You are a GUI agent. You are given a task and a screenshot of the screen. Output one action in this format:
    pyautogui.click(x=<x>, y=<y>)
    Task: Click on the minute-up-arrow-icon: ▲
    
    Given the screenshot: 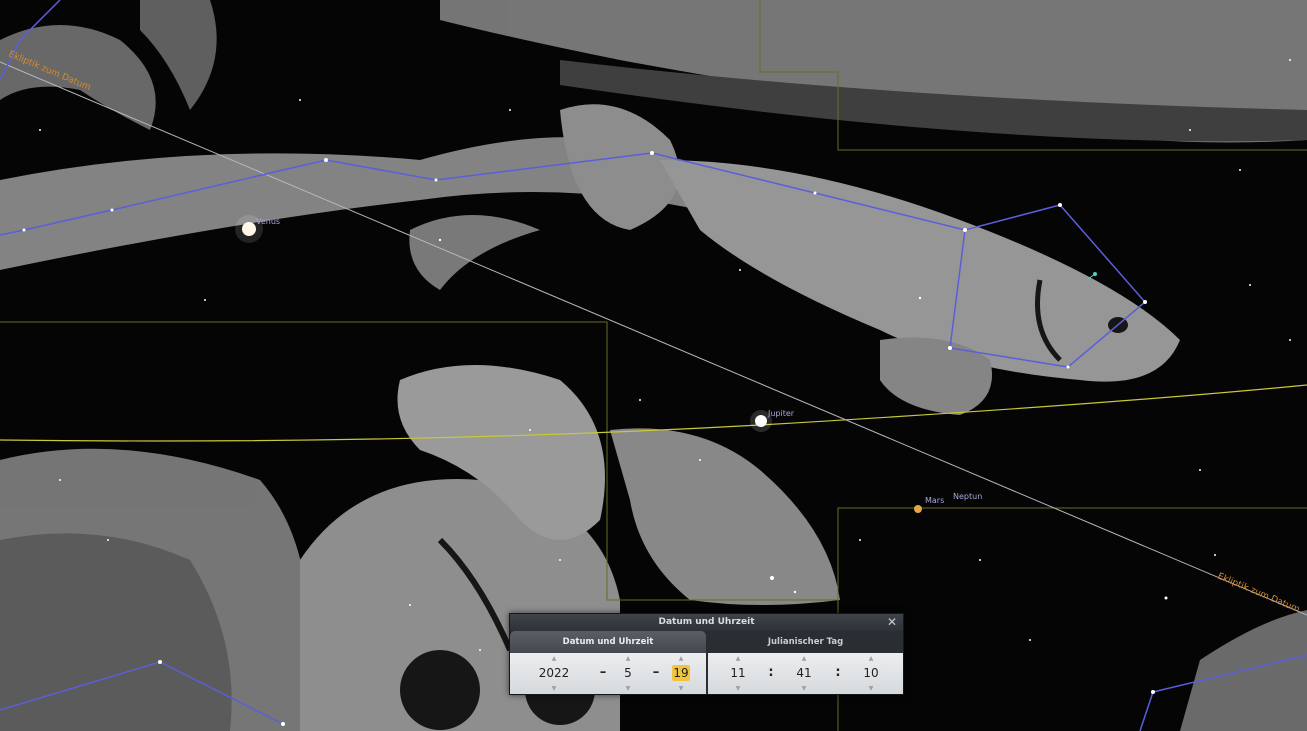 What is the action you would take?
    pyautogui.click(x=804, y=659)
    